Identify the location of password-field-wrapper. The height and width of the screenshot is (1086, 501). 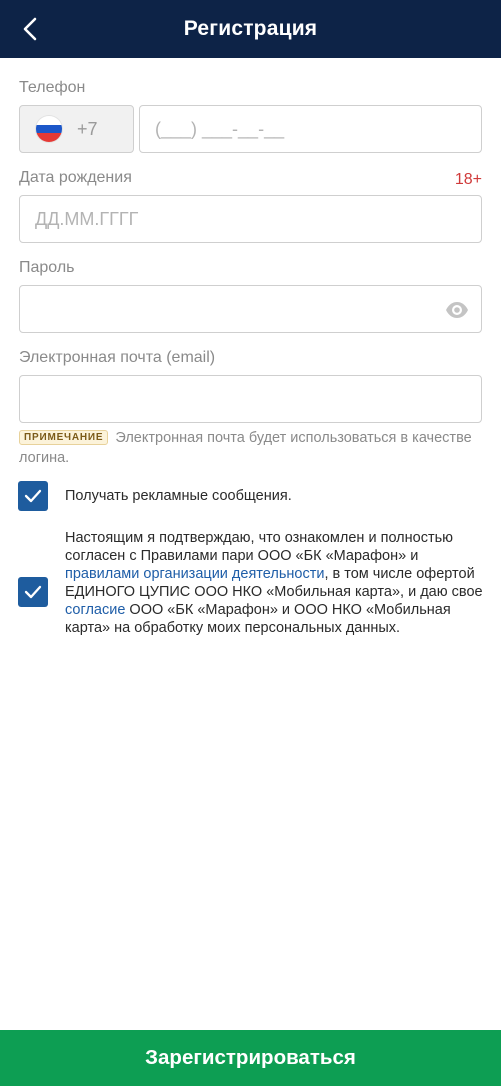
(250, 309).